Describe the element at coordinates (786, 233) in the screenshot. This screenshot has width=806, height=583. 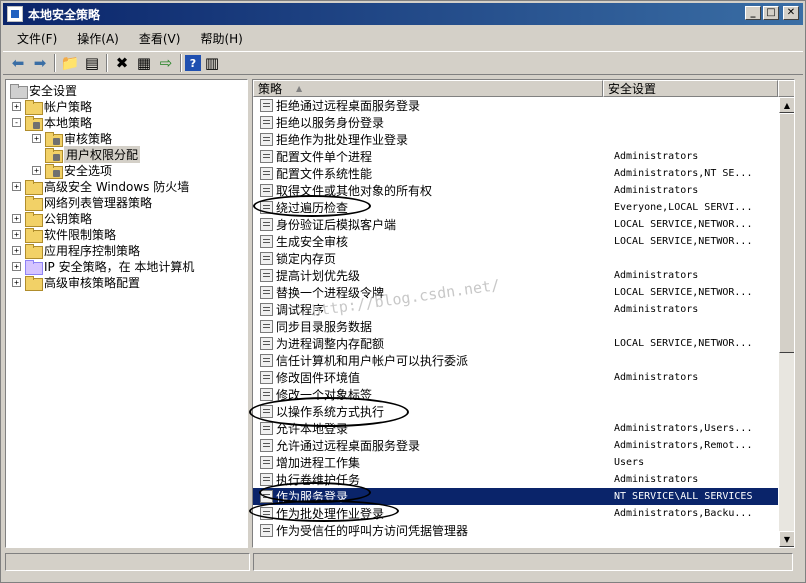
I see `scroll-thumb` at that location.